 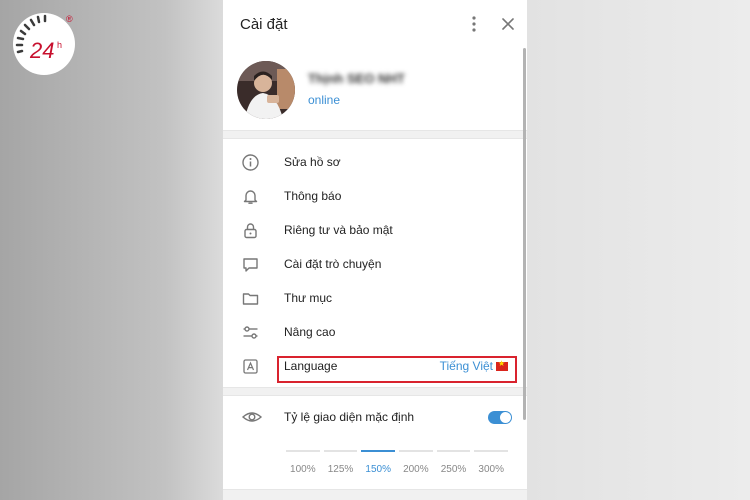 I want to click on menu-item-label: Riêng tư và bảo mật, so click(x=338, y=230).